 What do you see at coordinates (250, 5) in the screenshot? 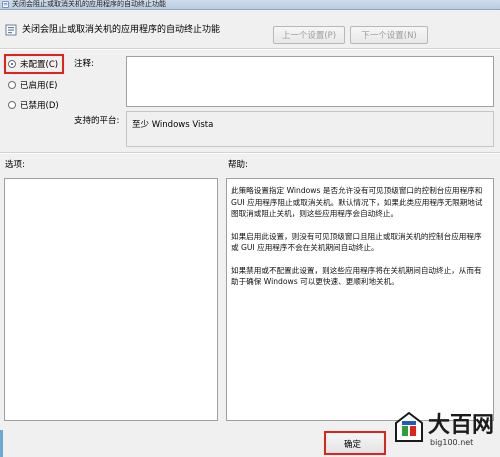
I see `window-titlebar: 关闭会阻止或取消关机的应用程序的自动终止功能` at bounding box center [250, 5].